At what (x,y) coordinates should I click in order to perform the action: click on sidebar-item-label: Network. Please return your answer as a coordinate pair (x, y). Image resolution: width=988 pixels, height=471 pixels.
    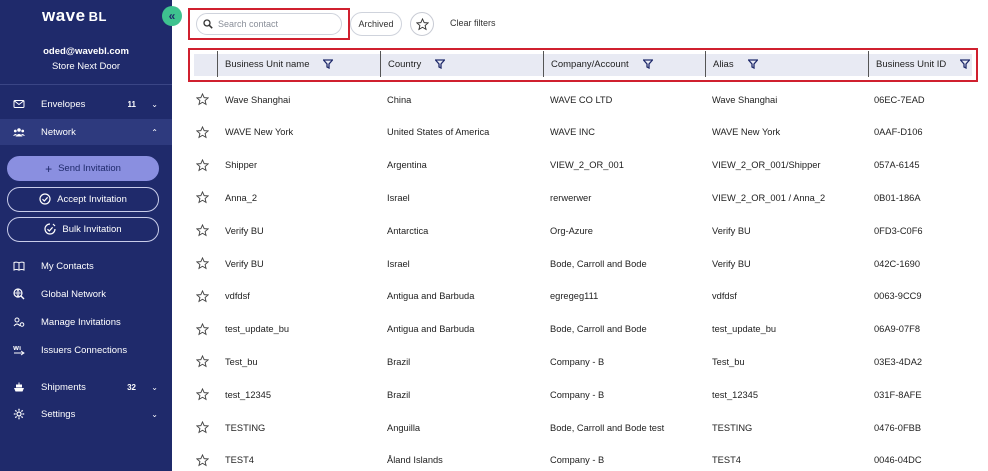
    Looking at the image, I should click on (58, 132).